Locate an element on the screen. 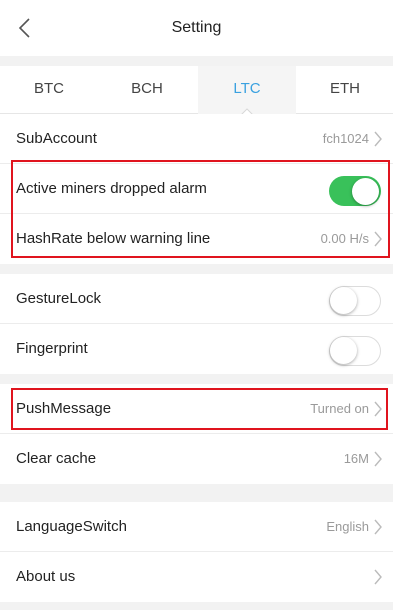 This screenshot has height=610, width=393. clear-cache-value: 16M is located at coordinates (356, 458).